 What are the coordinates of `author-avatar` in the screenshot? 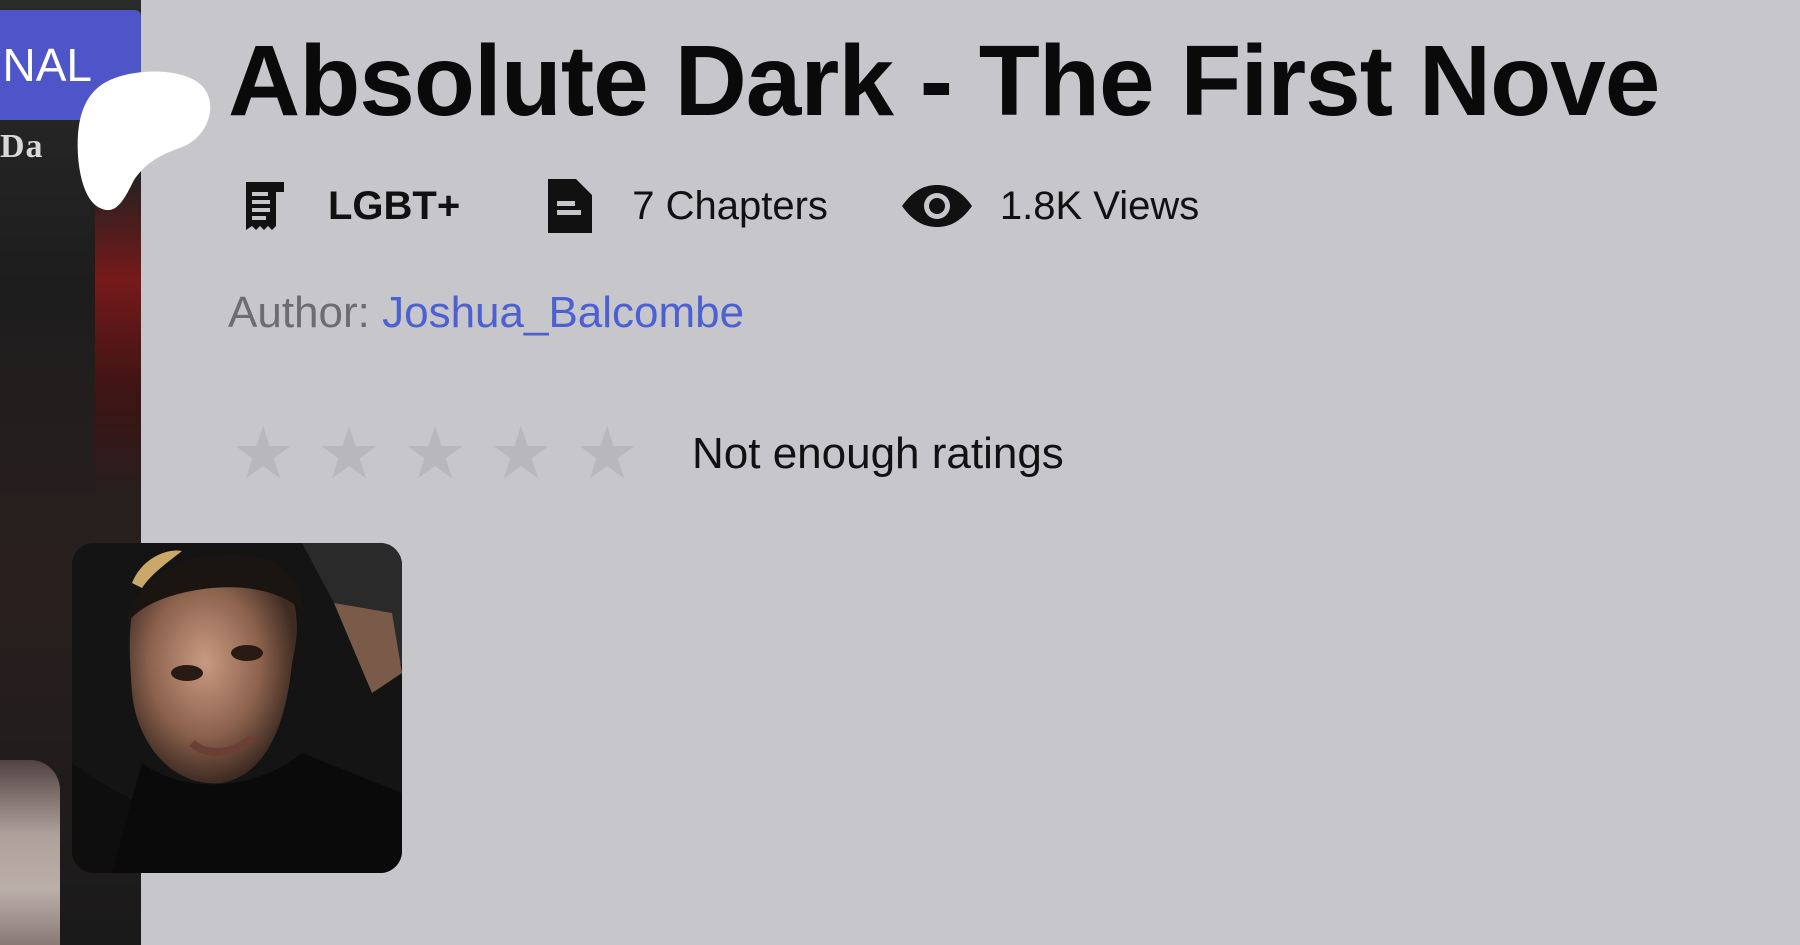 It's located at (237, 708).